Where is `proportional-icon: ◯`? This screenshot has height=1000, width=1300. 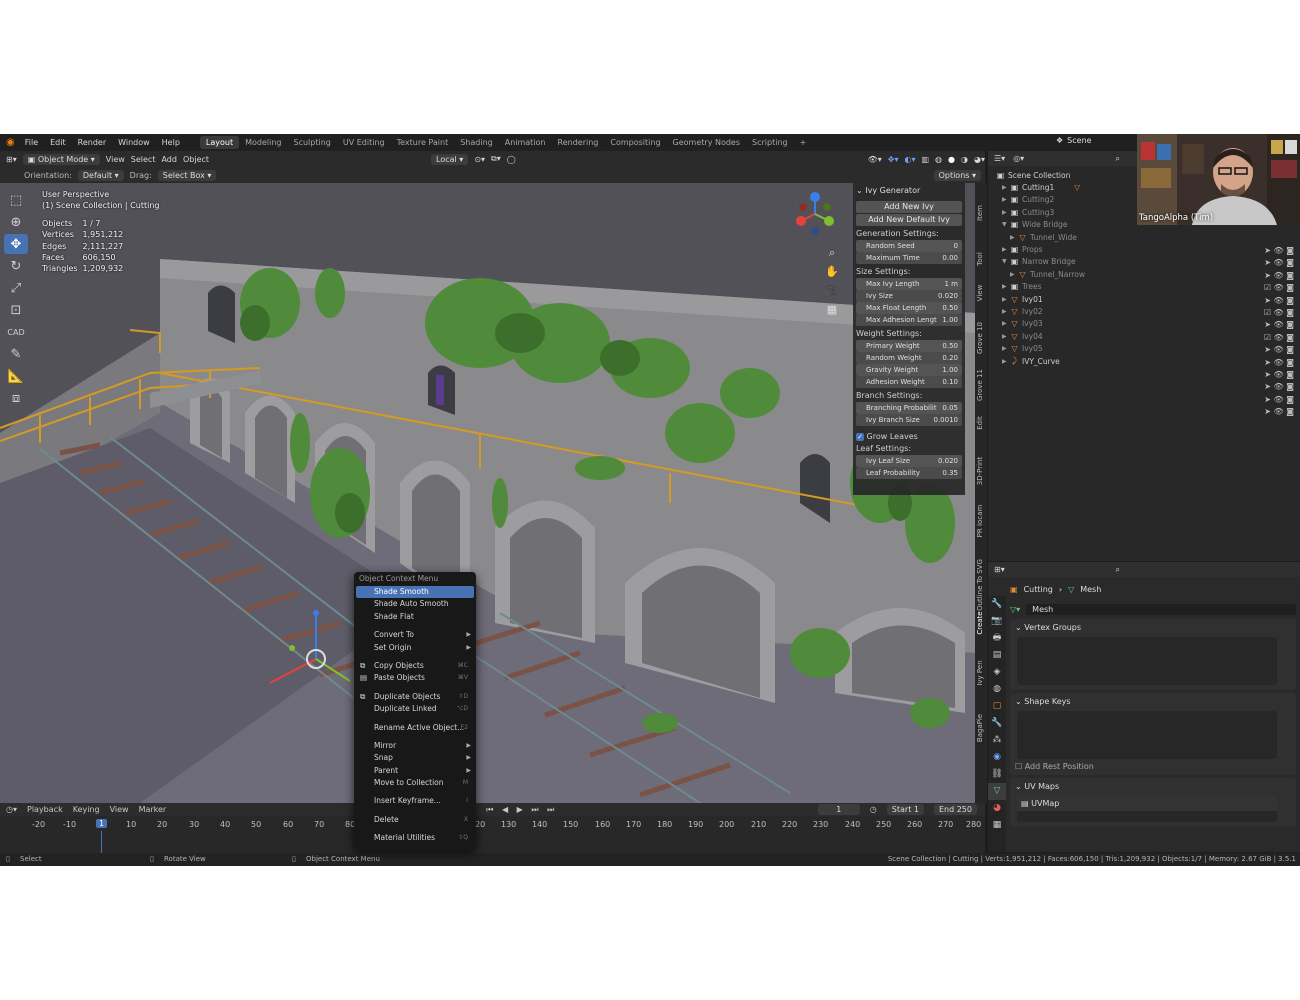 proportional-icon: ◯ is located at coordinates (511, 159).